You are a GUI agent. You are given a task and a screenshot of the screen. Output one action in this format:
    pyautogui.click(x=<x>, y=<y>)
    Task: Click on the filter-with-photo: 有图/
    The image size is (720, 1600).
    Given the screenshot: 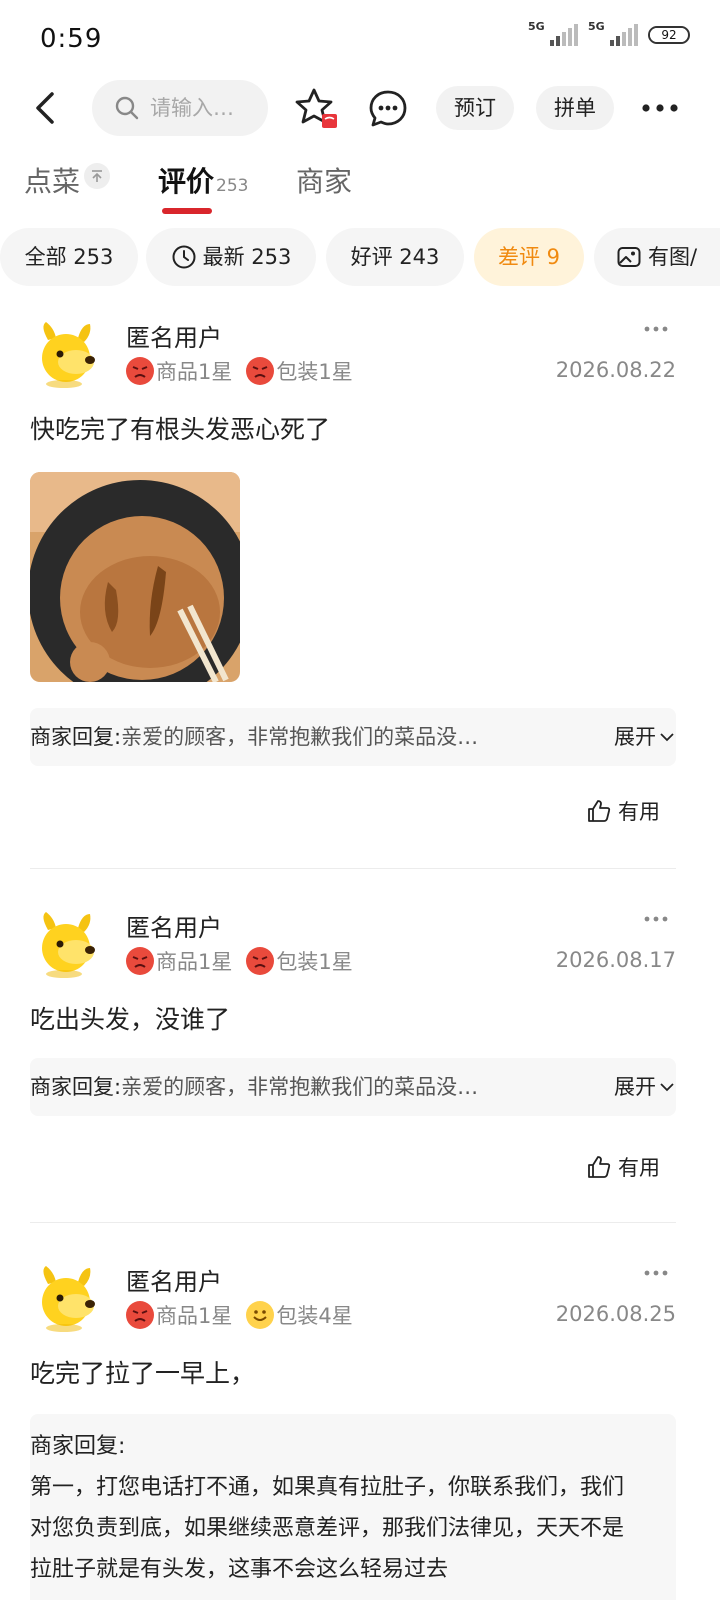 What is the action you would take?
    pyautogui.click(x=657, y=257)
    